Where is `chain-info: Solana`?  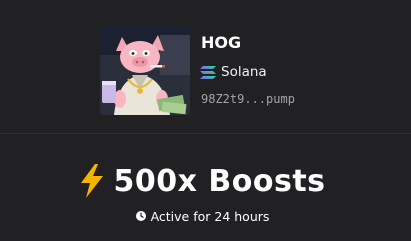 chain-info: Solana is located at coordinates (233, 72).